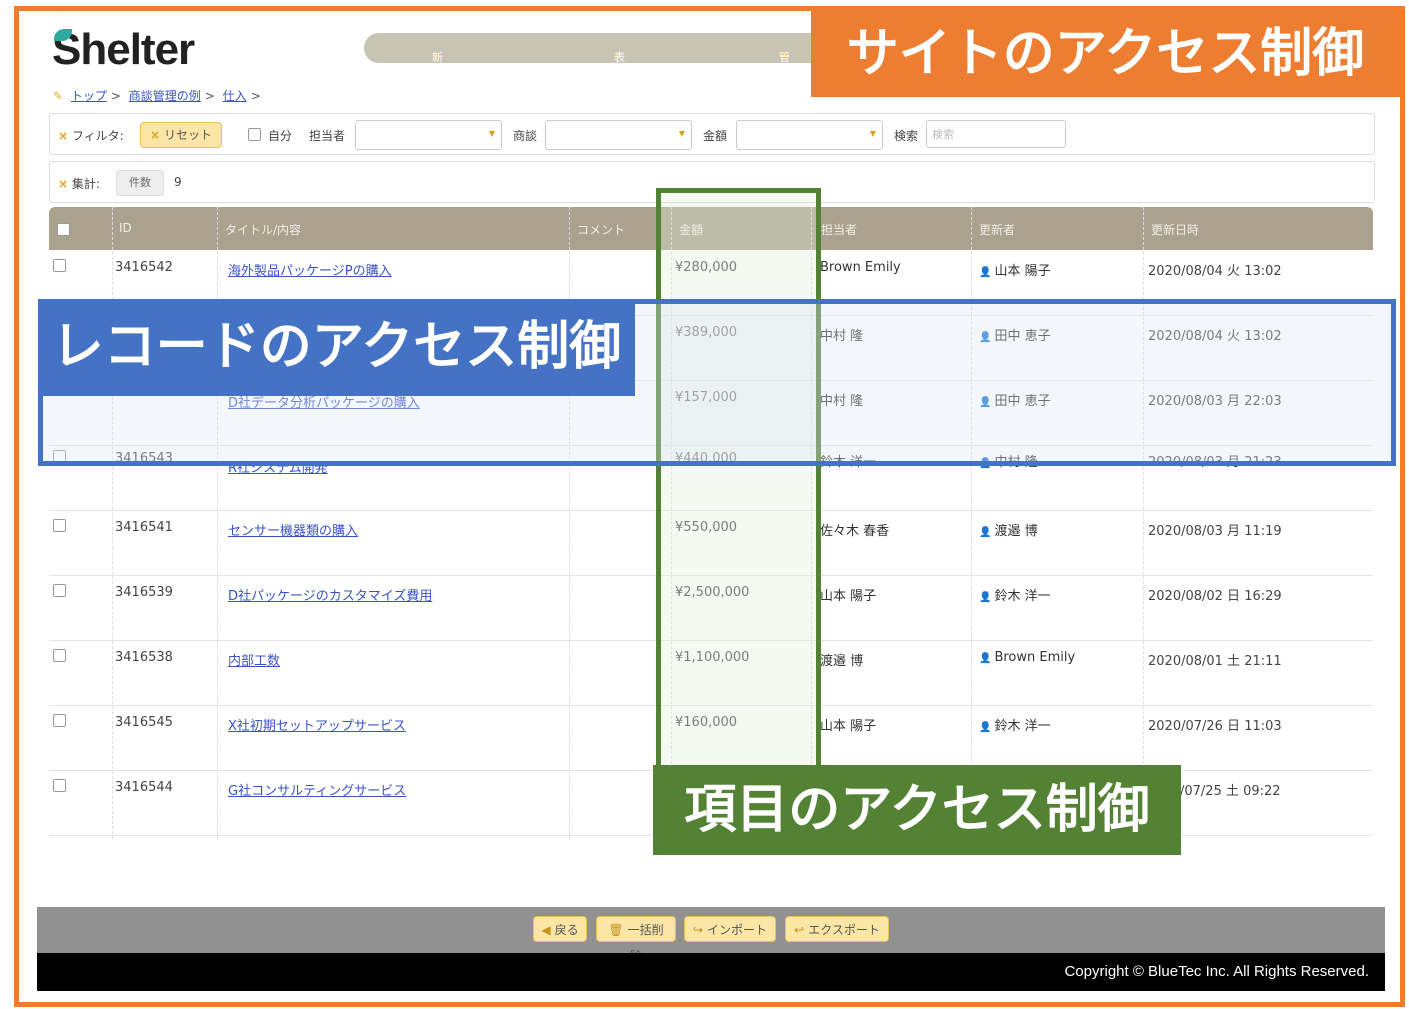 This screenshot has height=1009, width=1409. Describe the element at coordinates (1215, 271) in the screenshot. I see `row-updated: 2020/08/04 火 13:02` at that location.